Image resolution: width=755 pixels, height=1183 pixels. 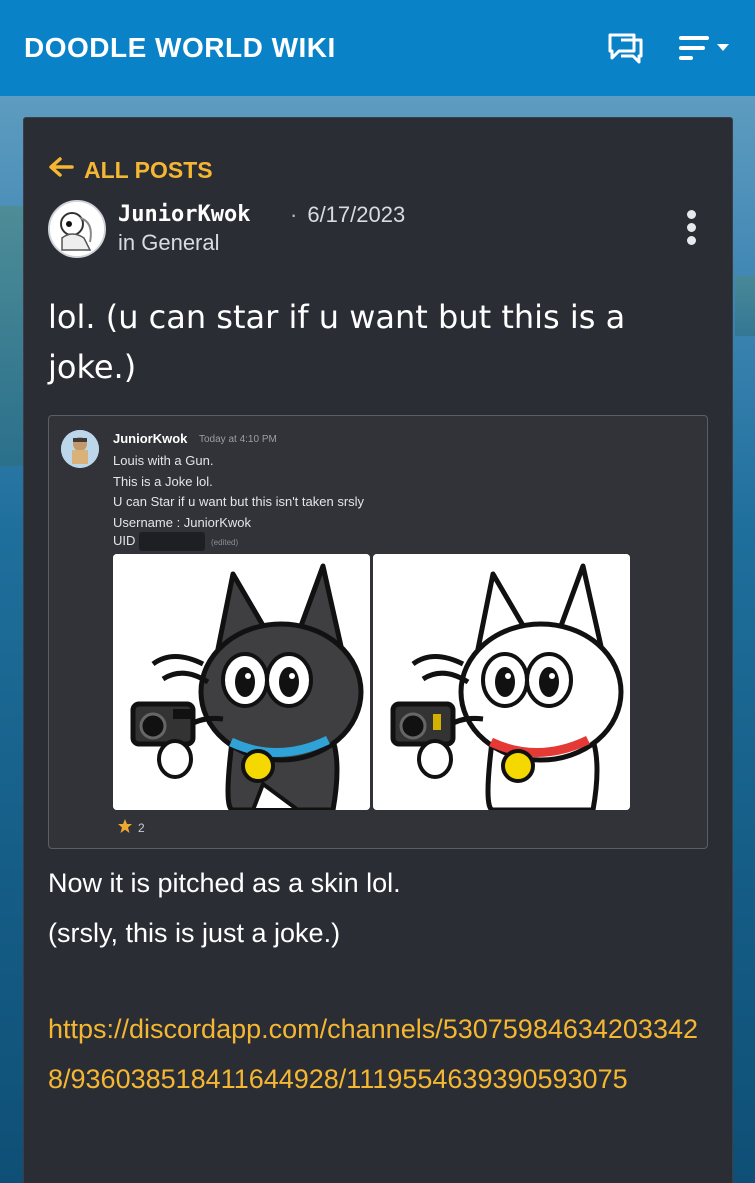 I want to click on header-actions, so click(x=670, y=48).